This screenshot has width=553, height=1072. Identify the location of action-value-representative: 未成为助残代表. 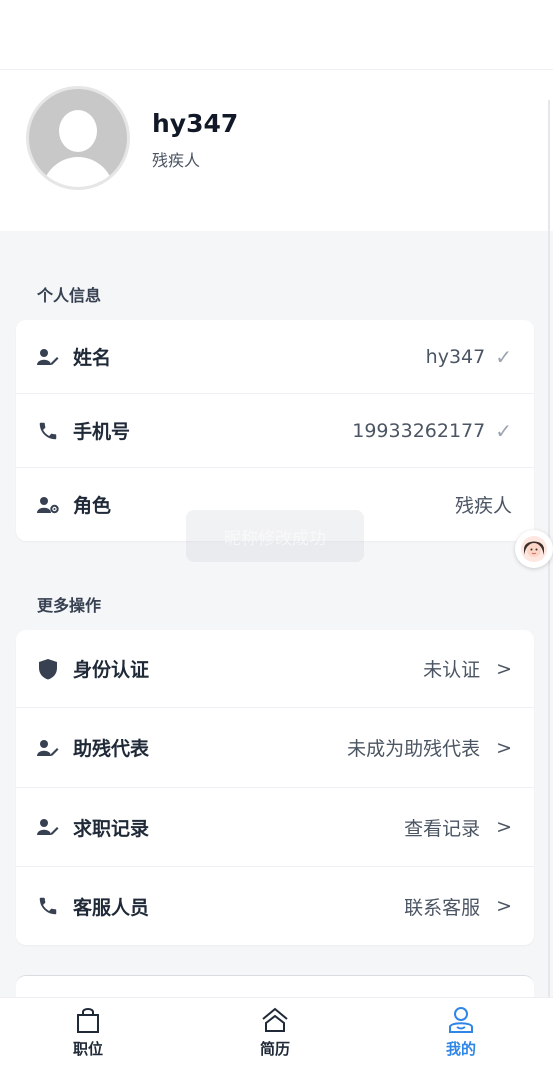
(414, 749).